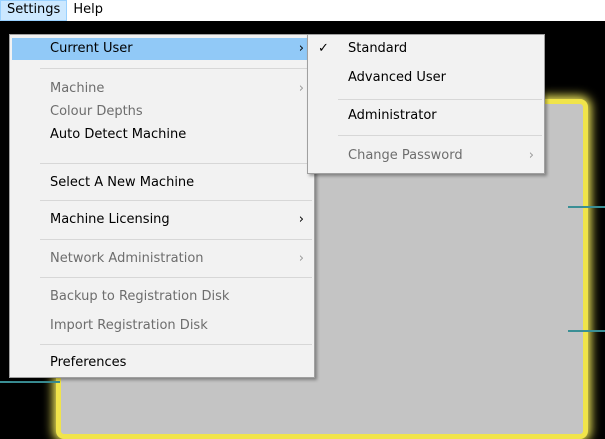  What do you see at coordinates (426, 49) in the screenshot?
I see `menu-item-standard: ✓ Standard` at bounding box center [426, 49].